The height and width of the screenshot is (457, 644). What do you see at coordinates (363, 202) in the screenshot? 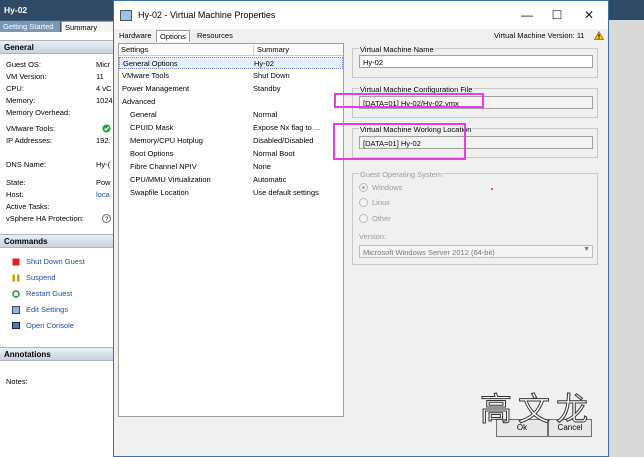
I see `radio-linux` at bounding box center [363, 202].